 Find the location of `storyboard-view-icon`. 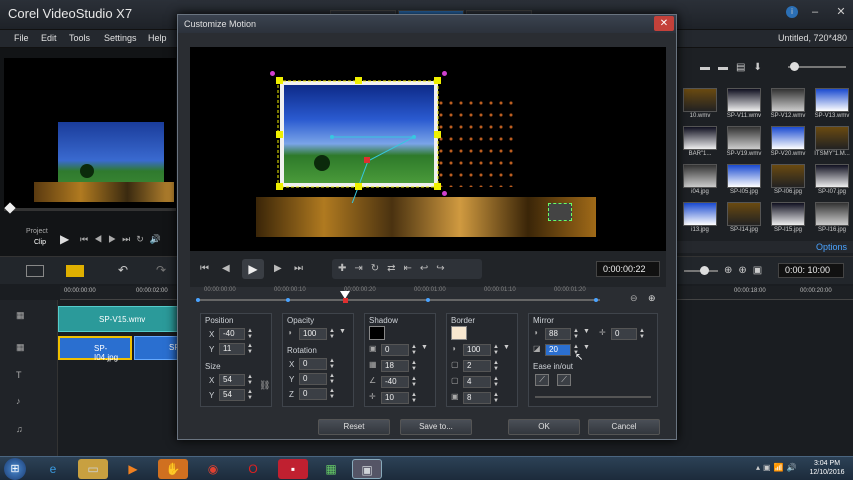

storyboard-view-icon is located at coordinates (35, 271).